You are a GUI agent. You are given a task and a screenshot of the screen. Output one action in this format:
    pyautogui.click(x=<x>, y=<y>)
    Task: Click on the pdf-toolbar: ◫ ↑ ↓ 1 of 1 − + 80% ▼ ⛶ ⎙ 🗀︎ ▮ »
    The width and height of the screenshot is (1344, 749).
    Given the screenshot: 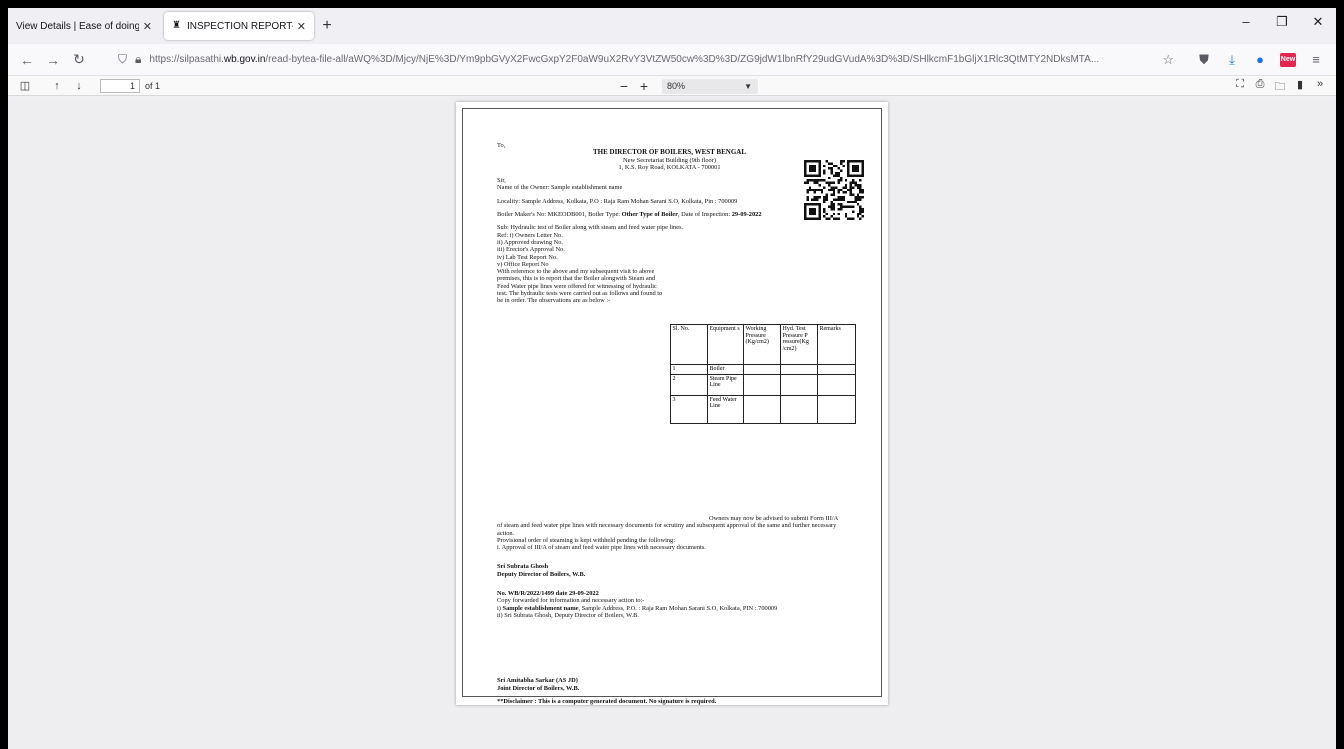 What is the action you would take?
    pyautogui.click(x=672, y=86)
    